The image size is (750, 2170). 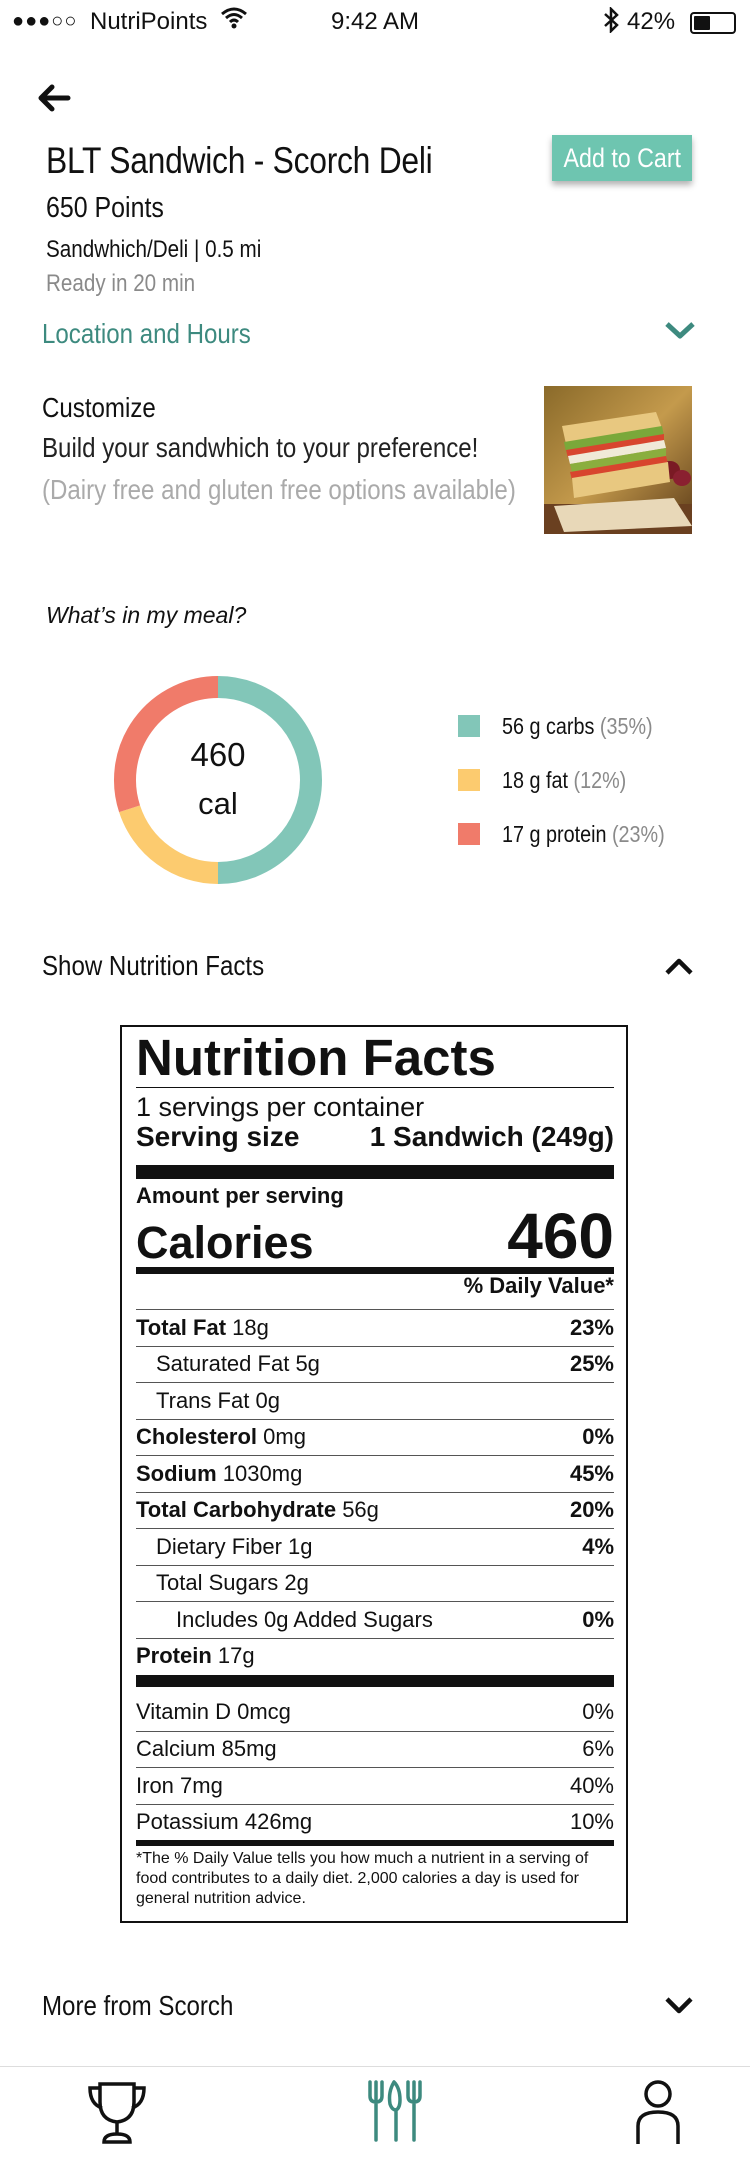 I want to click on vitamin-row: Vitamin D 0mcg 0%, so click(x=375, y=1712).